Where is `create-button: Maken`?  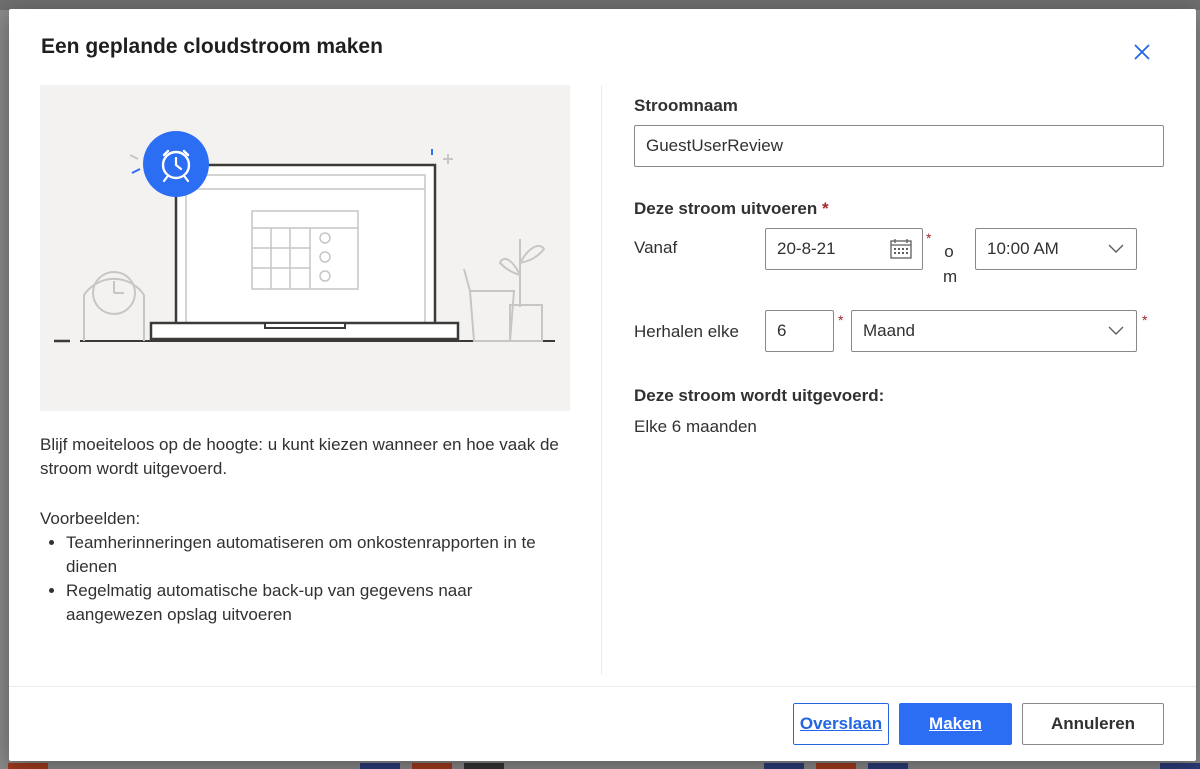
create-button: Maken is located at coordinates (955, 724).